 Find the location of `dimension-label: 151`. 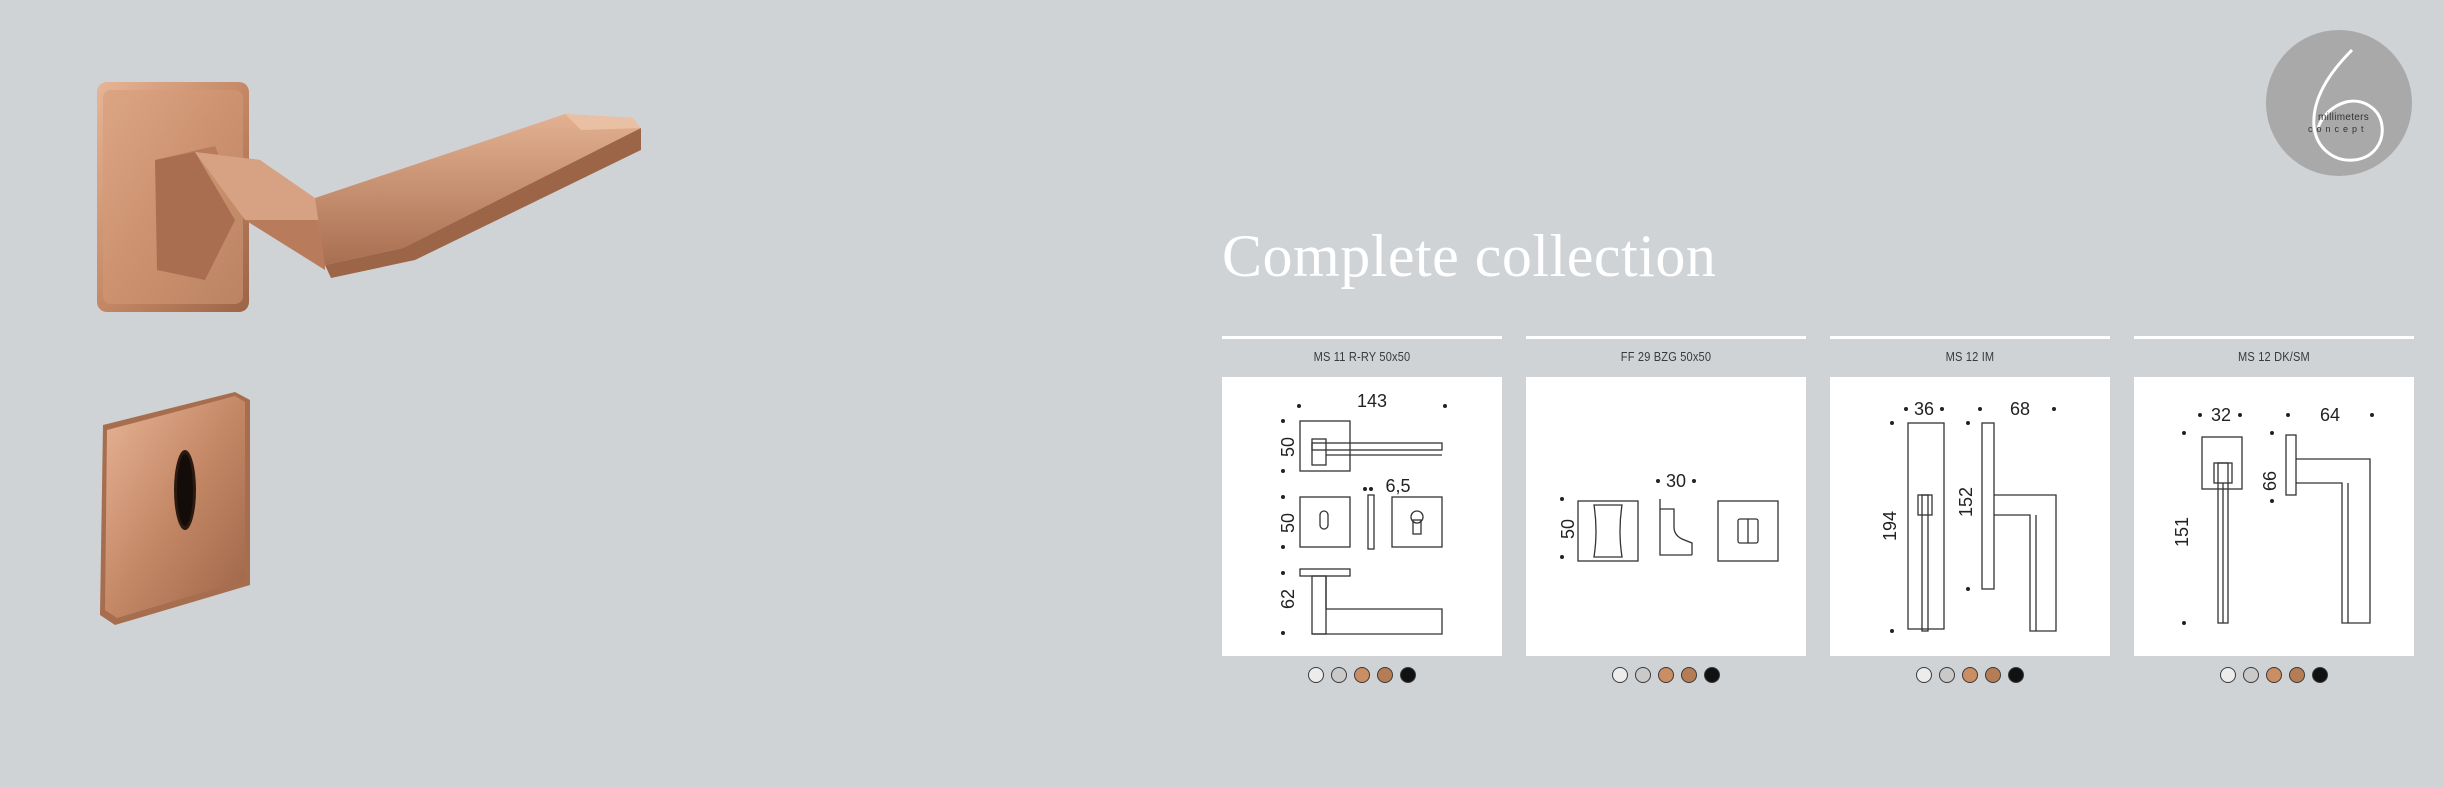

dimension-label: 151 is located at coordinates (2182, 532).